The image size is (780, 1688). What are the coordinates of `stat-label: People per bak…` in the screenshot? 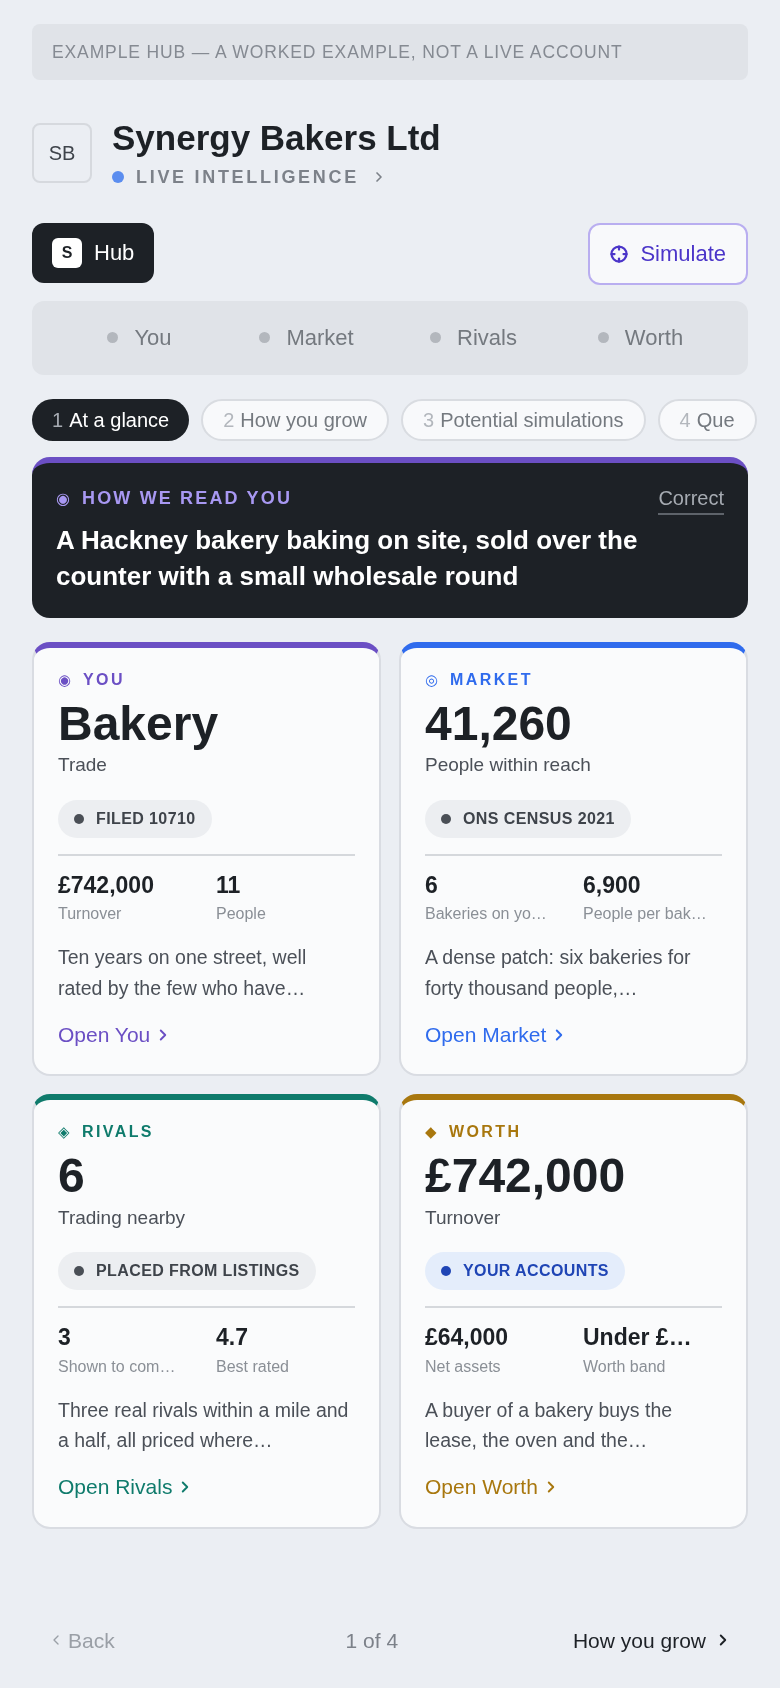 It's located at (645, 914).